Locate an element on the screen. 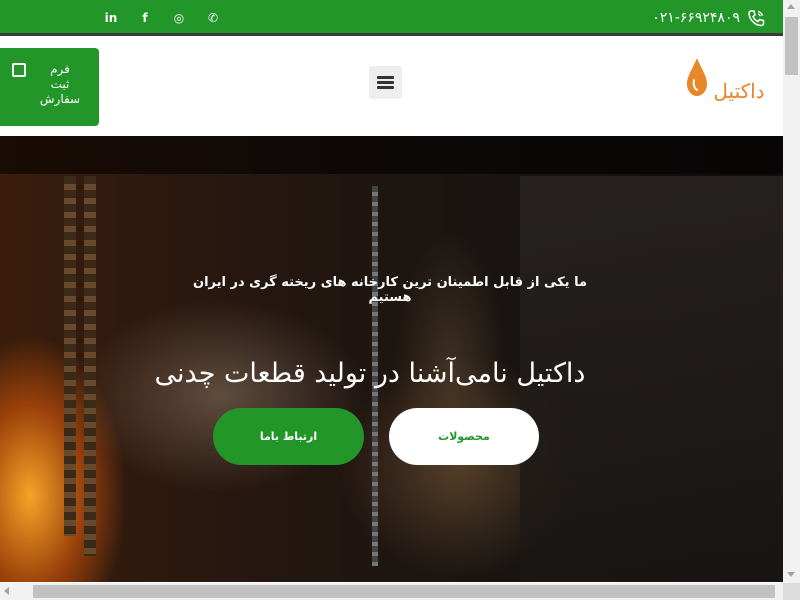 Image resolution: width=800 pixels, height=600 pixels. phone-contact: ۰۲۱-۶۶۹۲۴۸۰۹ is located at coordinates (709, 18).